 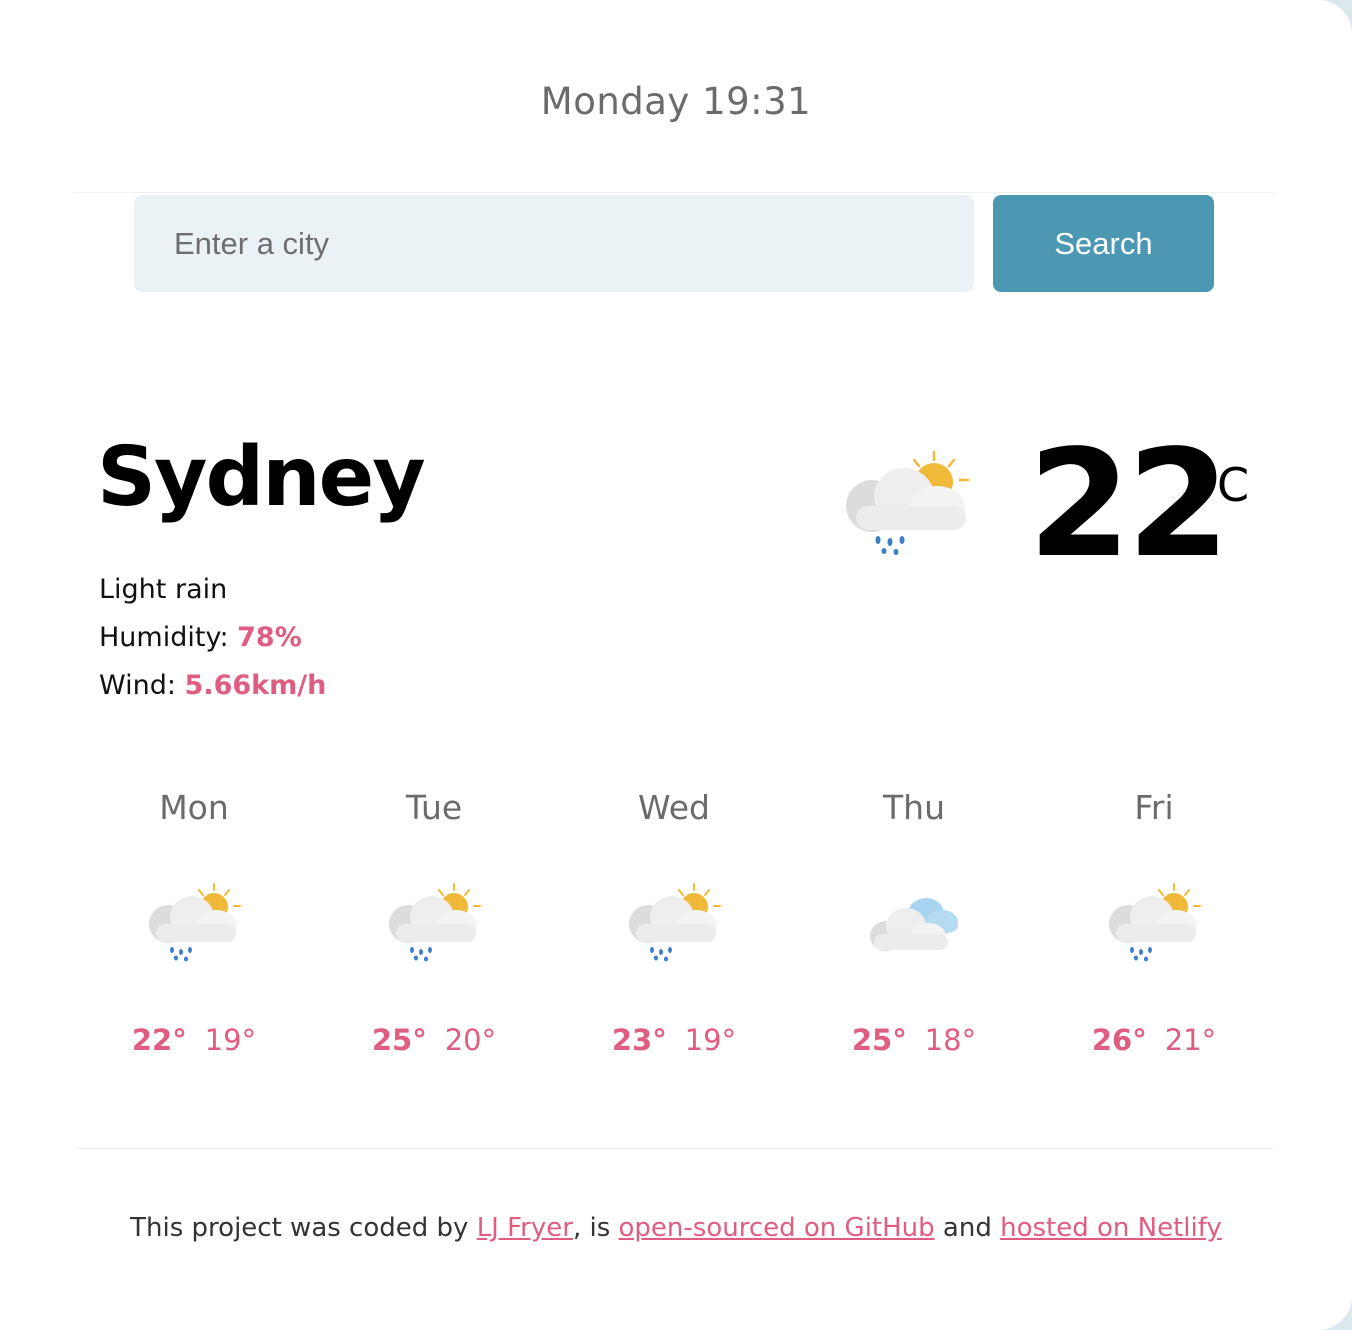 What do you see at coordinates (261, 477) in the screenshot?
I see `city-name: Sydney` at bounding box center [261, 477].